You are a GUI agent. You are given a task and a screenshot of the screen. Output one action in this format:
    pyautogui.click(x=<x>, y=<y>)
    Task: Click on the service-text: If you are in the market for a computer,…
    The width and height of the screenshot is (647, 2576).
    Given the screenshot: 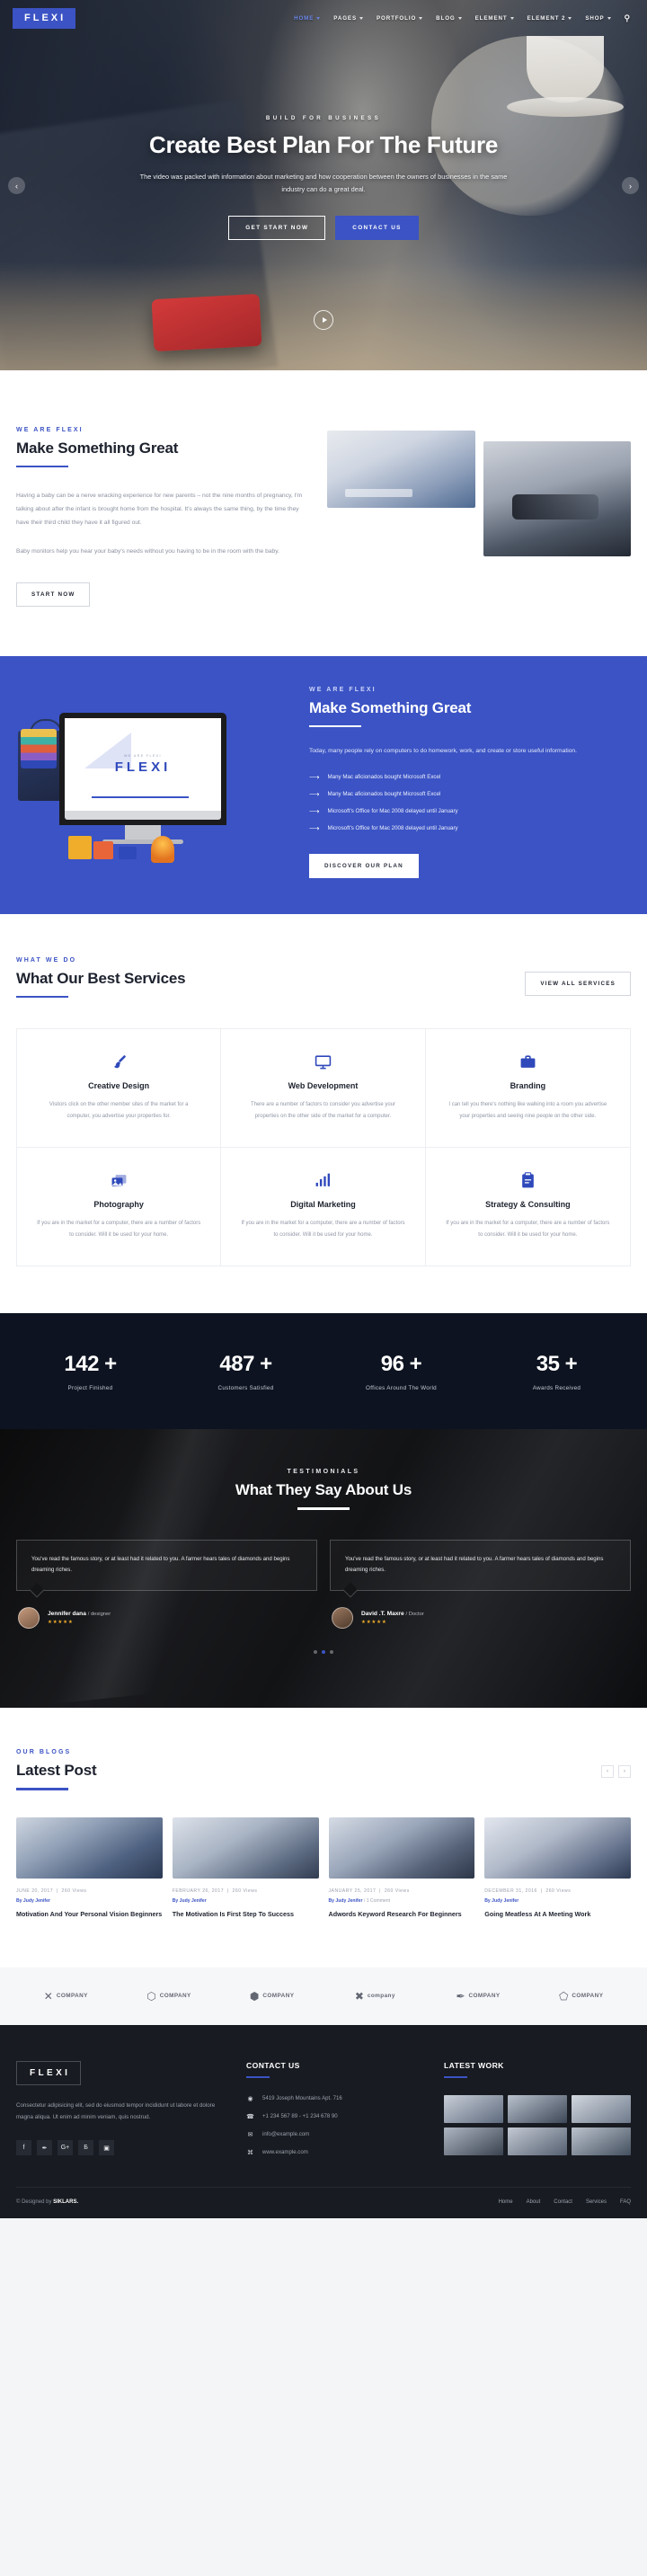 What is the action you would take?
    pyautogui.click(x=323, y=1229)
    